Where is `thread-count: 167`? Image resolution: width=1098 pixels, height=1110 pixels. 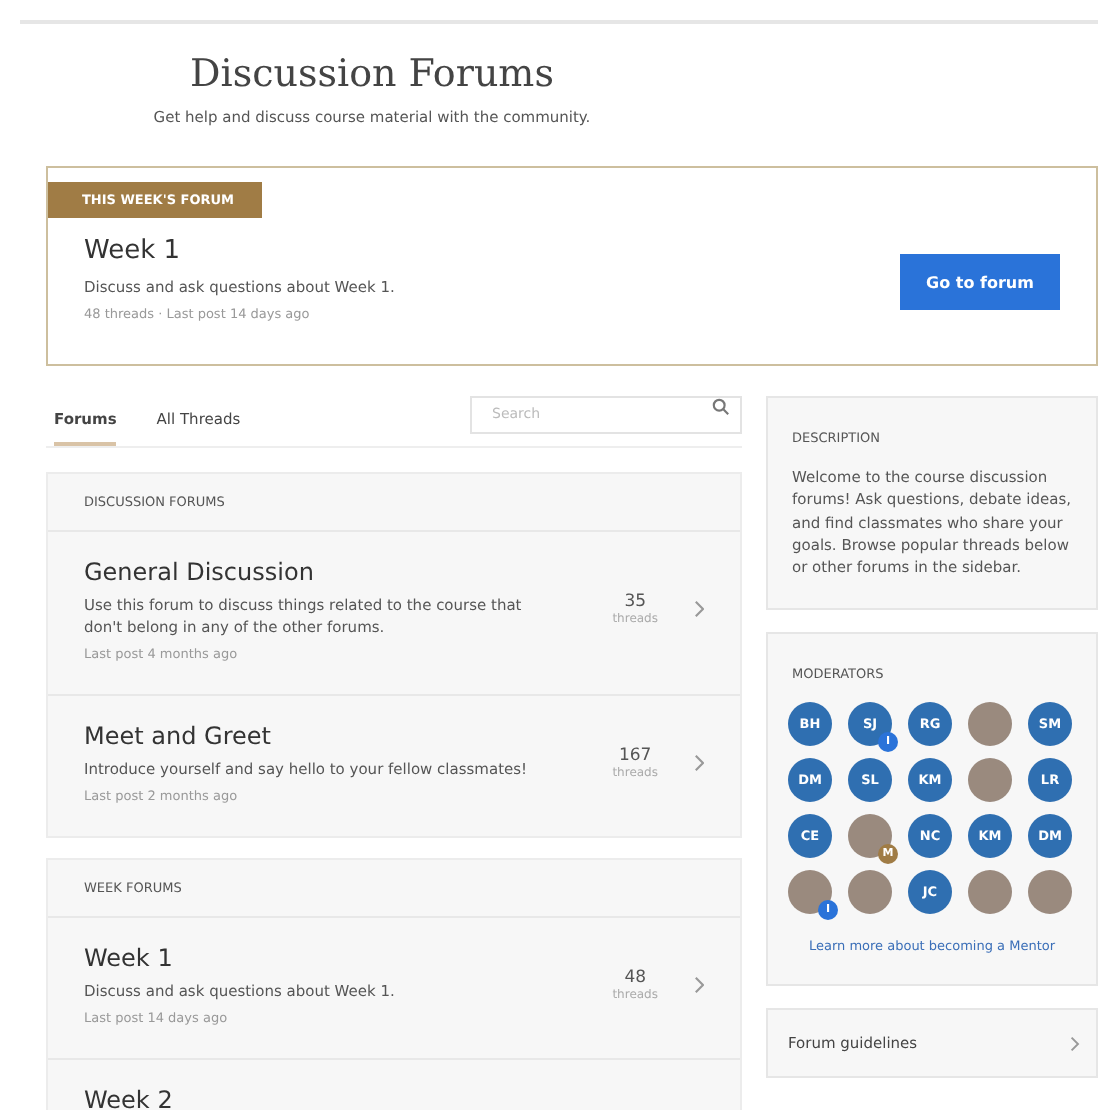
thread-count: 167 is located at coordinates (635, 755).